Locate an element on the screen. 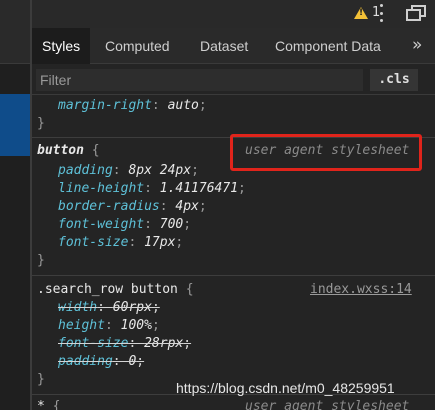  style-property-overridden: width: 60rpx; is located at coordinates (109, 308).